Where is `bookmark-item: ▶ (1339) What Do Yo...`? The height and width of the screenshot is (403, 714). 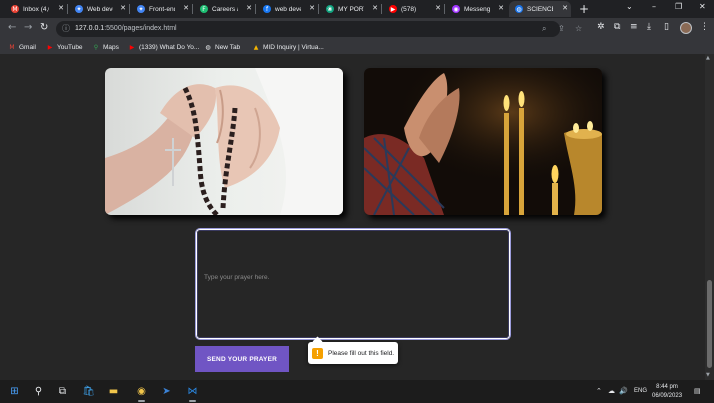 bookmark-item: ▶ (1339) What Do Yo... is located at coordinates (164, 47).